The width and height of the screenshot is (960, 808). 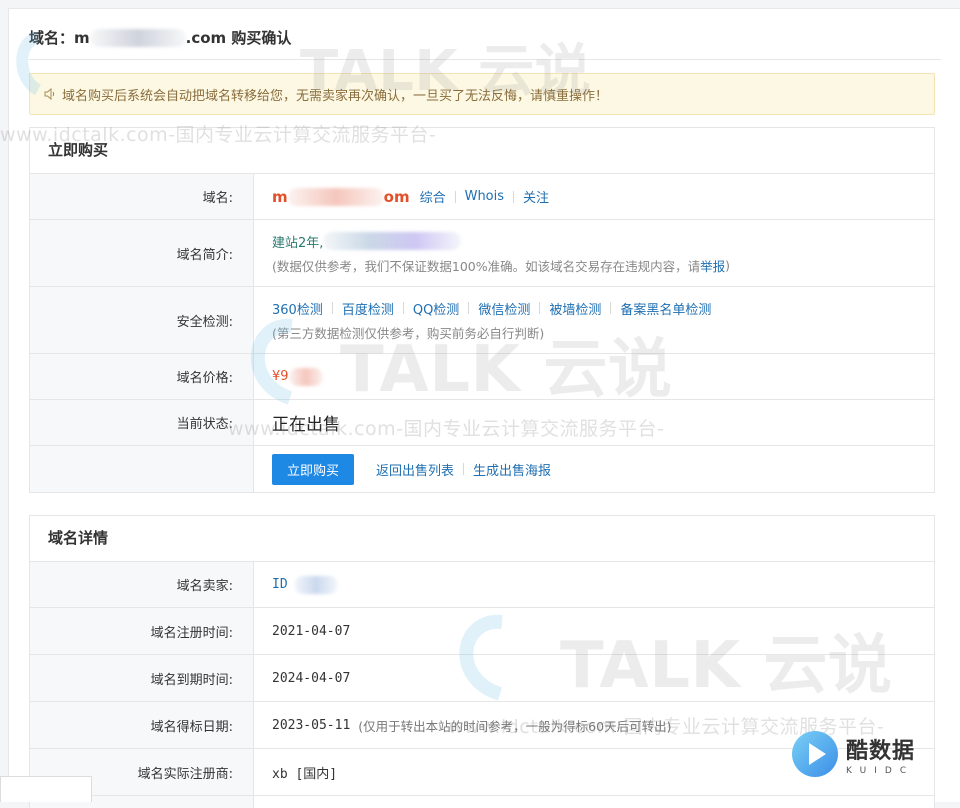 What do you see at coordinates (815, 754) in the screenshot?
I see `play-logo-icon` at bounding box center [815, 754].